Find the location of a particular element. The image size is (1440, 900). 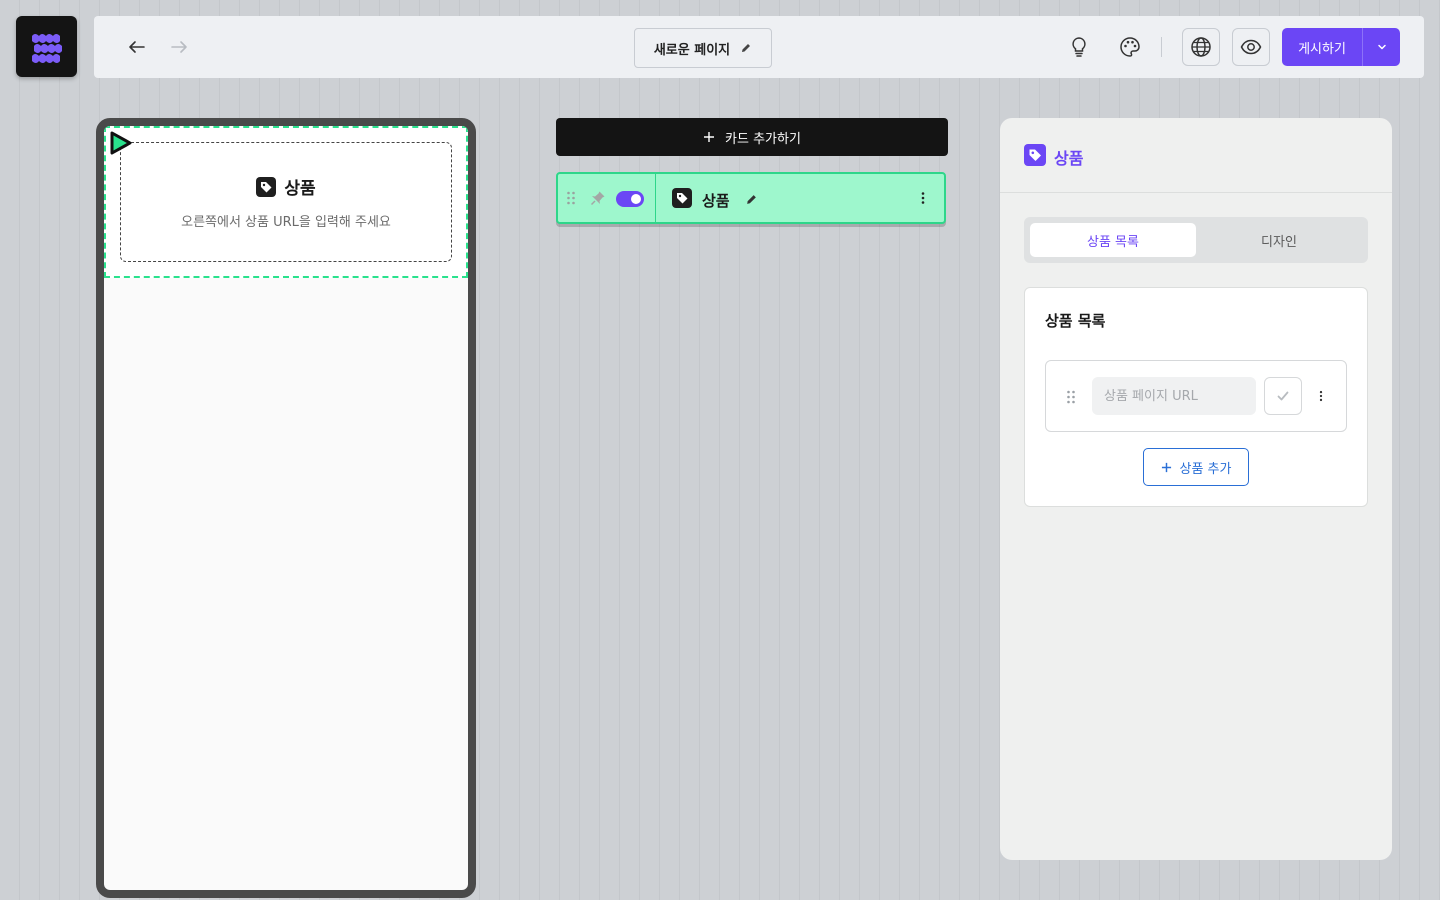

redo-button is located at coordinates (179, 47).